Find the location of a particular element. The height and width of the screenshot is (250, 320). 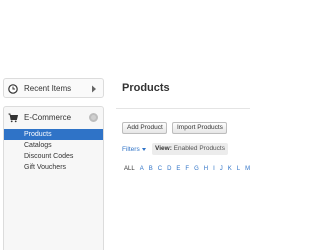

shopping-cart-icon is located at coordinates (13, 118).